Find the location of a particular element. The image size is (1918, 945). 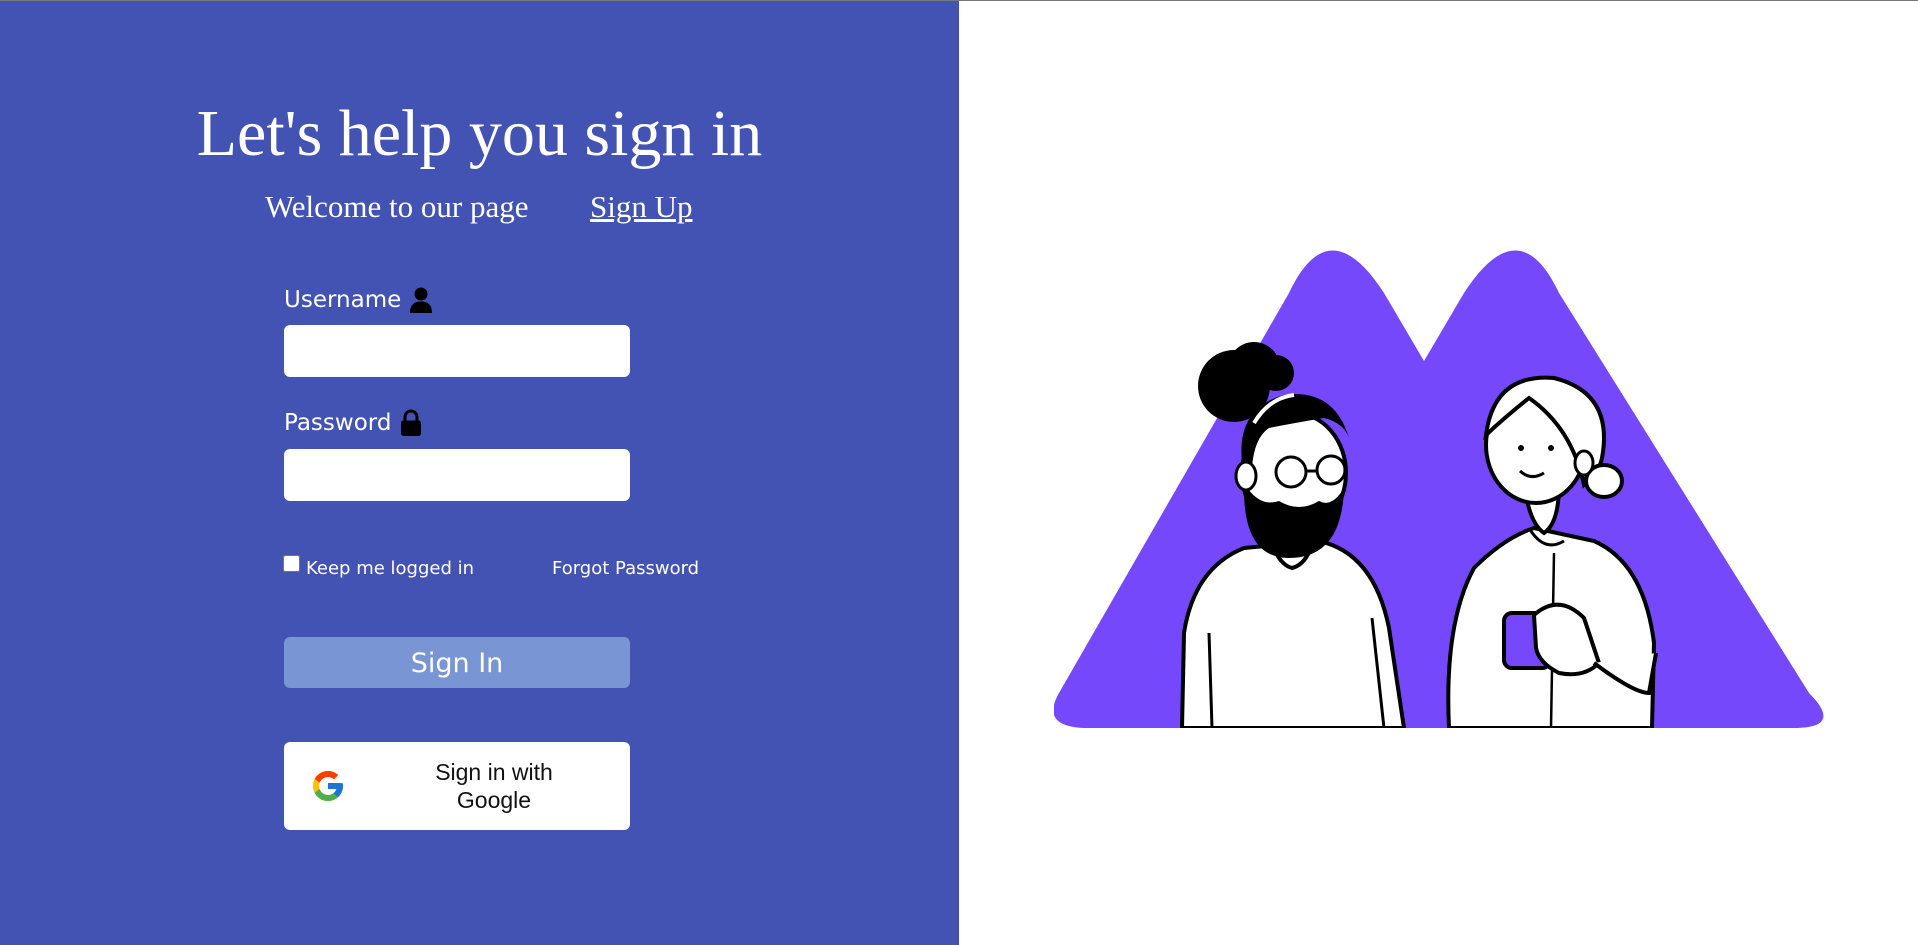

password-label: Password is located at coordinates (354, 423).